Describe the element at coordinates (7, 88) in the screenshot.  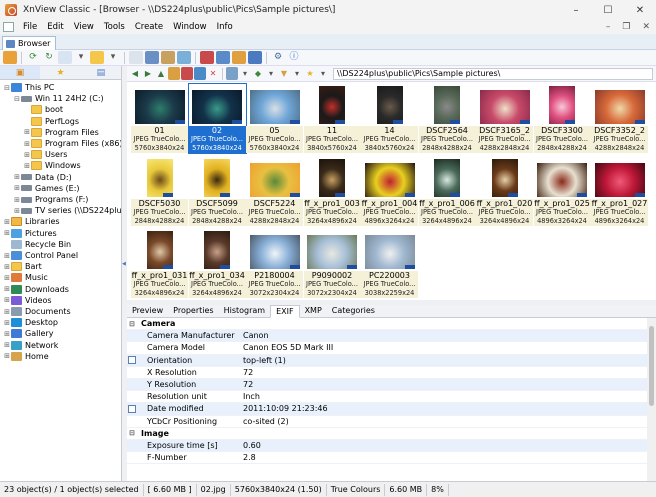
I see `collapse-icon: ⊟` at that location.